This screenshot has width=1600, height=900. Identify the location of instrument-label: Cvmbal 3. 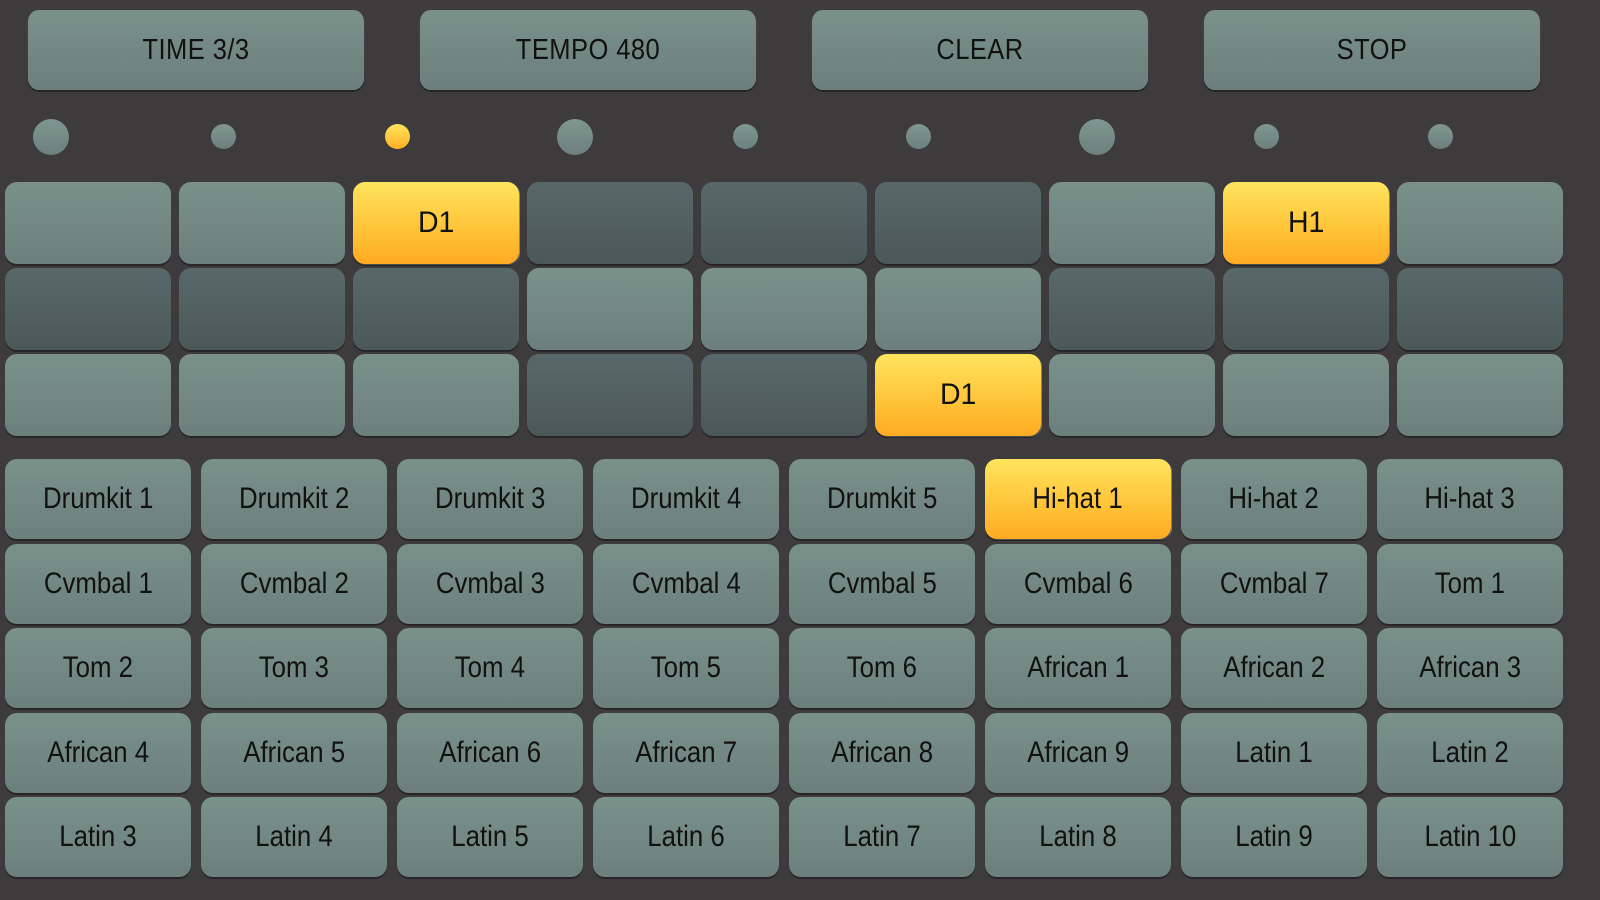
(490, 583).